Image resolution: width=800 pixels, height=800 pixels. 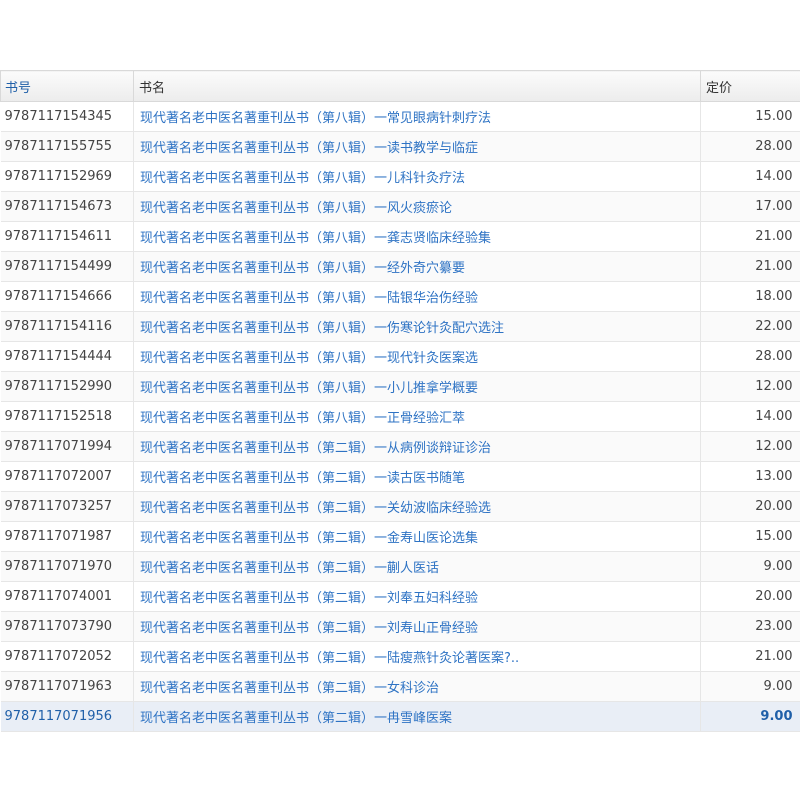 I want to click on isbn-cell: 9787117154444, so click(x=67, y=356).